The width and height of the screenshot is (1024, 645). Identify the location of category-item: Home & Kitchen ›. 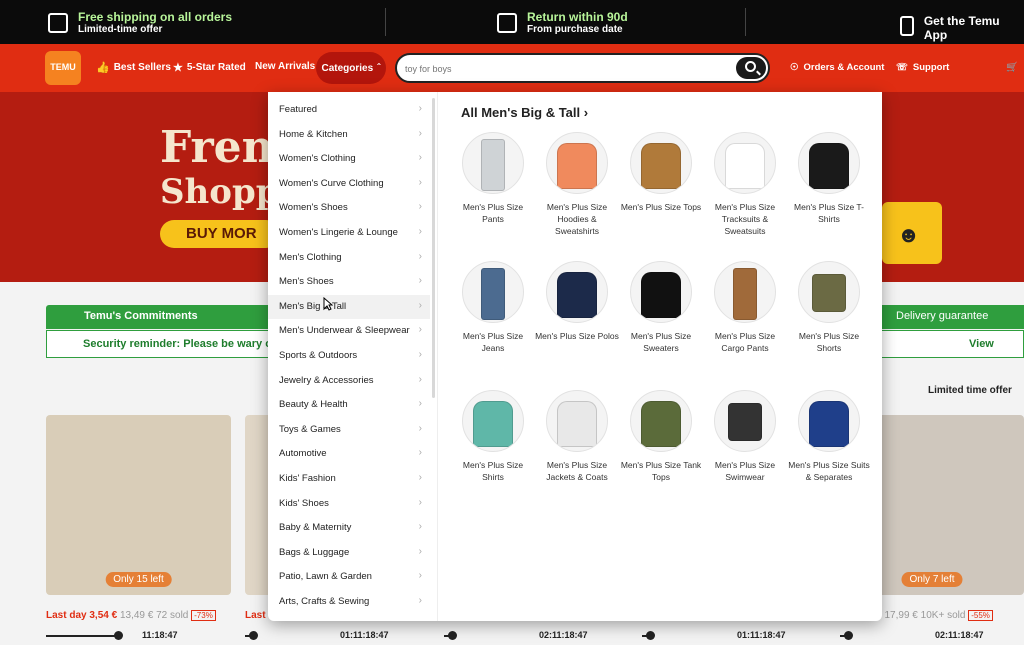
(349, 135).